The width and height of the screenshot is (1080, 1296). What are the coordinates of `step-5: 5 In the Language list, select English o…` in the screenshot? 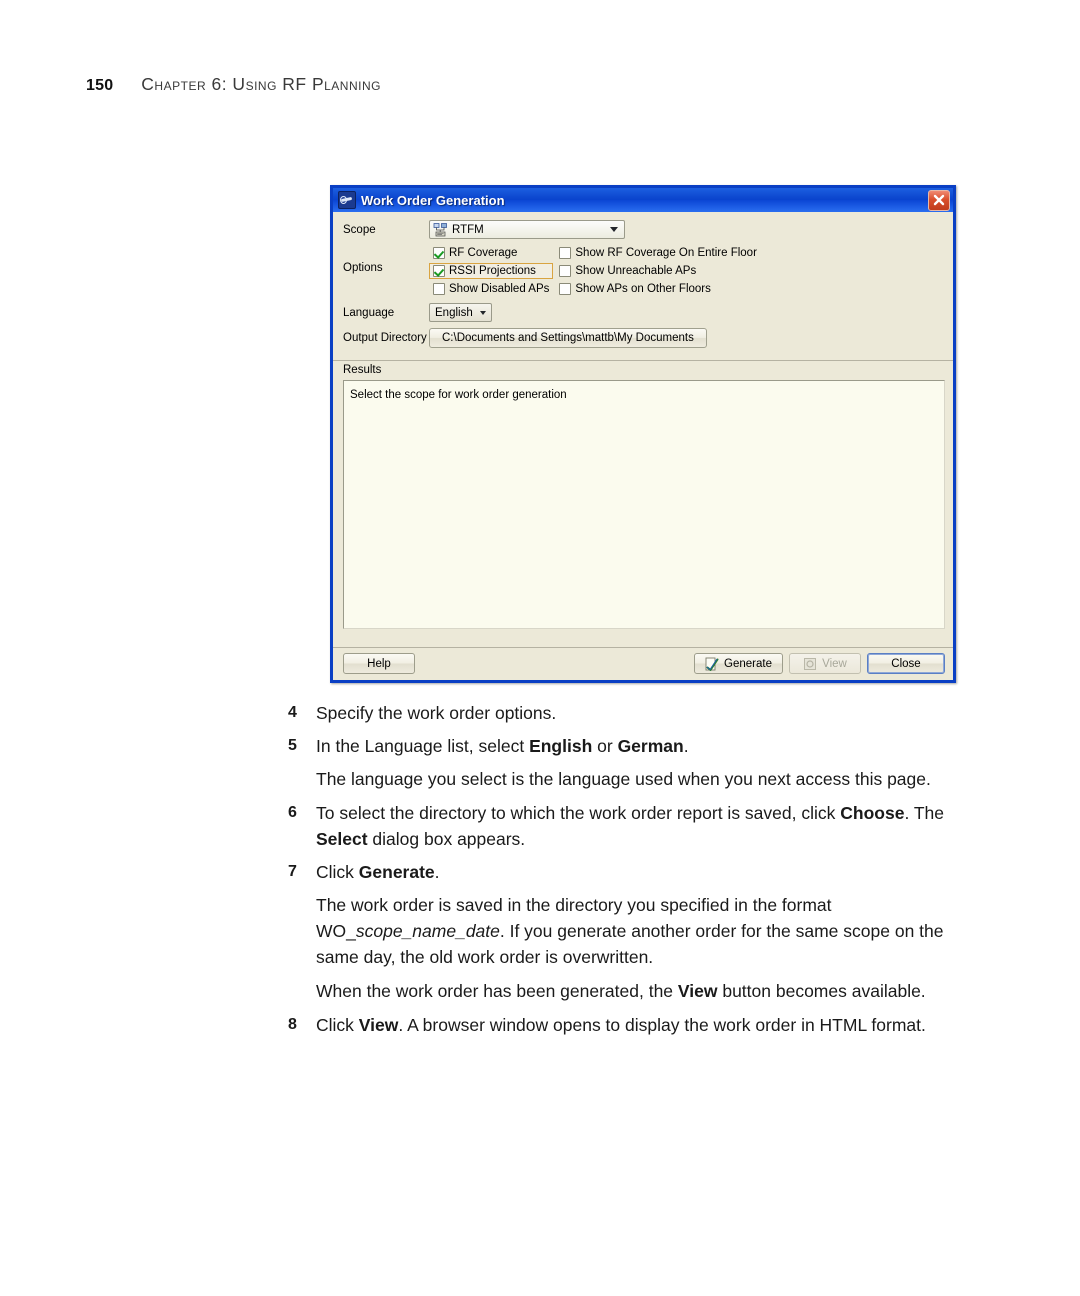 It's located at (638, 746).